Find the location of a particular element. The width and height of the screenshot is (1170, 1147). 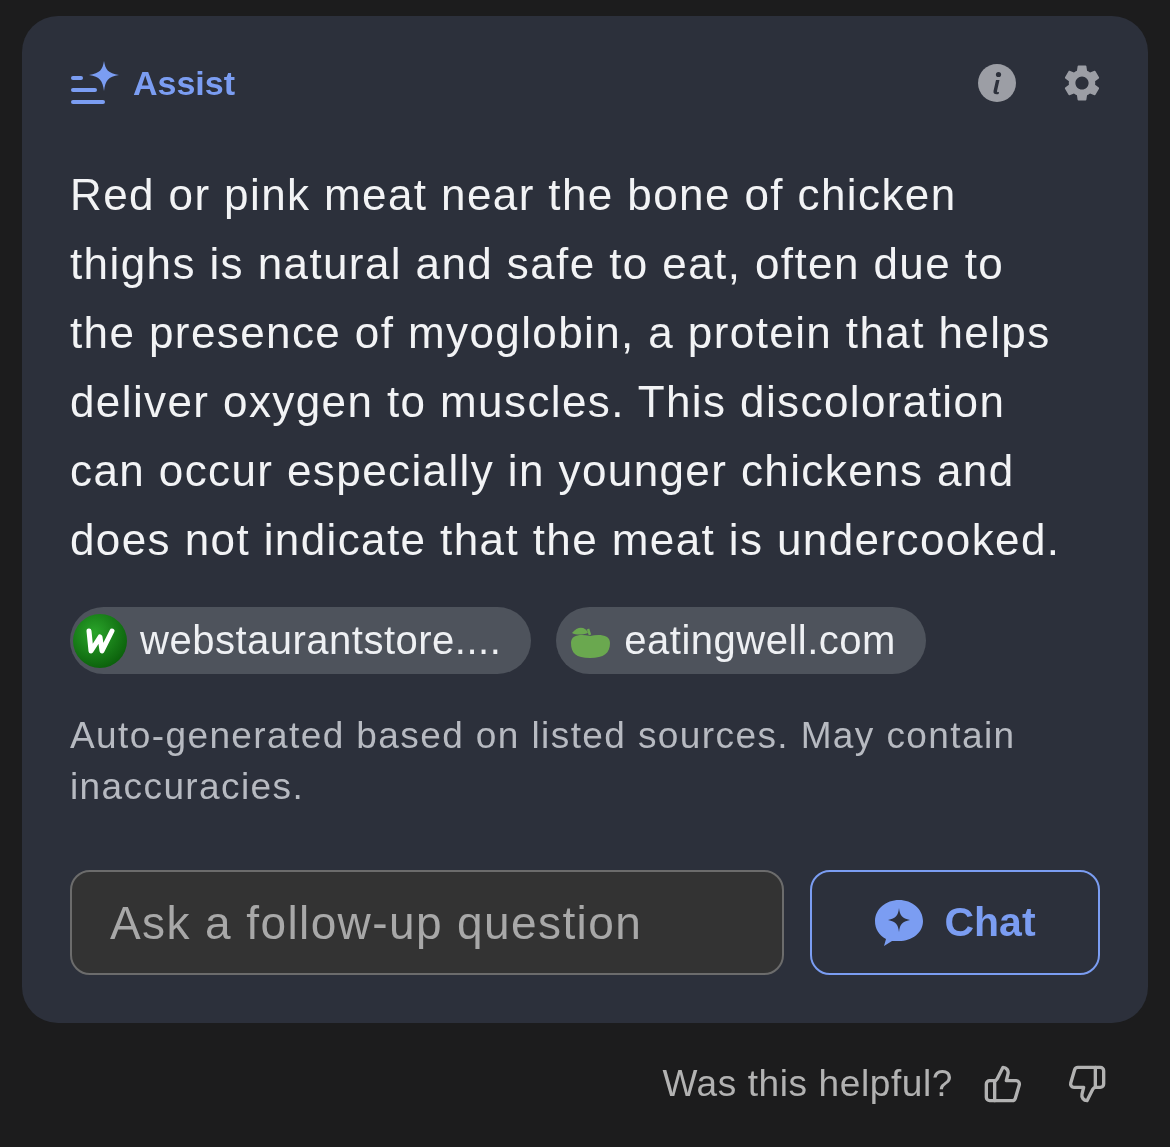

follow-up-input: Ask a follow-up question is located at coordinates (427, 922).